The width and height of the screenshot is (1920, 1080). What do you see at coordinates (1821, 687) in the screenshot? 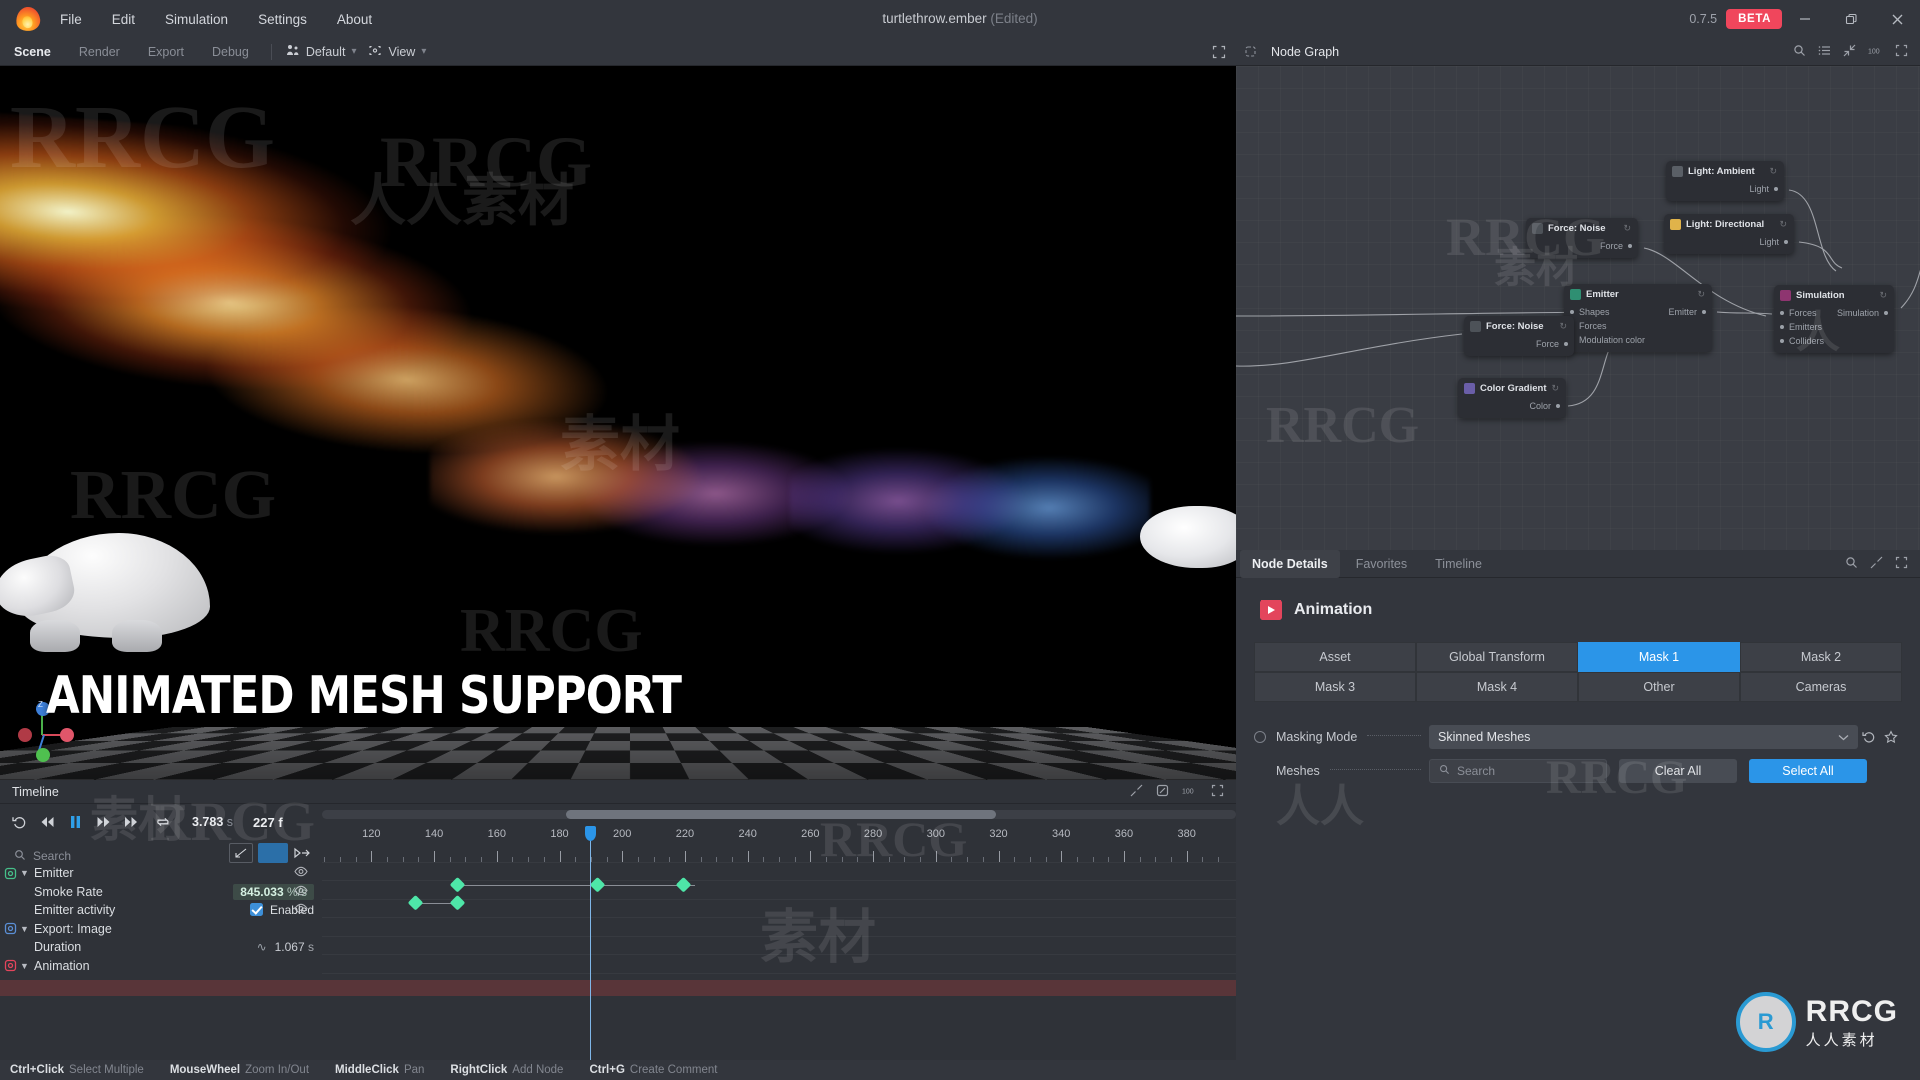
I see `section-tab-cameras: Cameras` at bounding box center [1821, 687].